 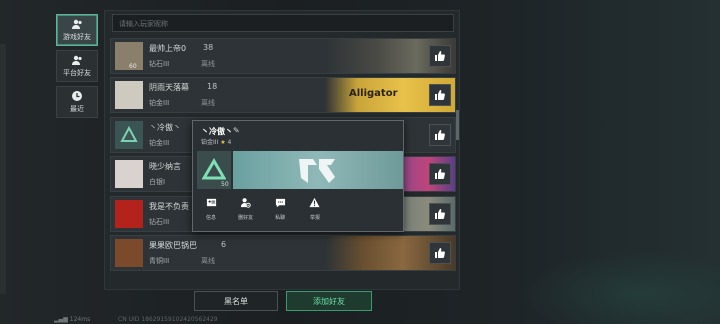 I want to click on list-item: 阴雨天落幕 18 铂金III 离线 Alligator, so click(x=283, y=95).